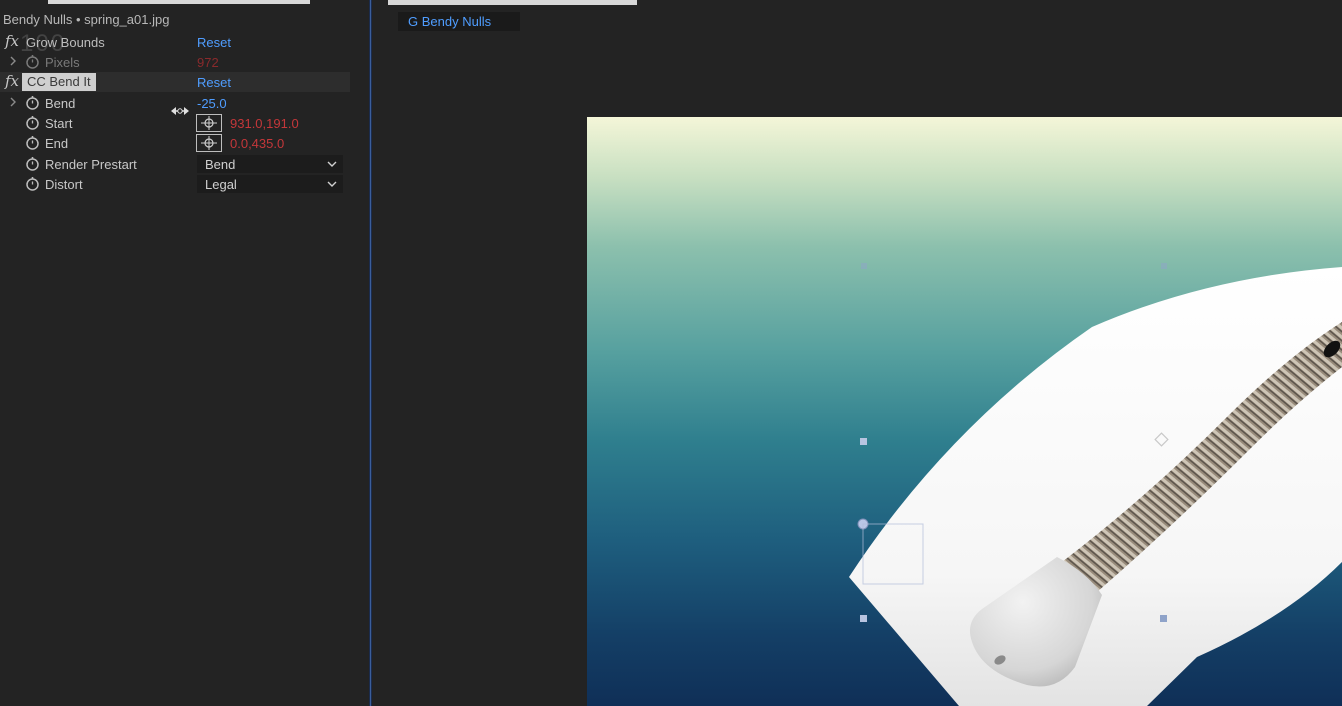  I want to click on distort-dropdown: Legal, so click(270, 184).